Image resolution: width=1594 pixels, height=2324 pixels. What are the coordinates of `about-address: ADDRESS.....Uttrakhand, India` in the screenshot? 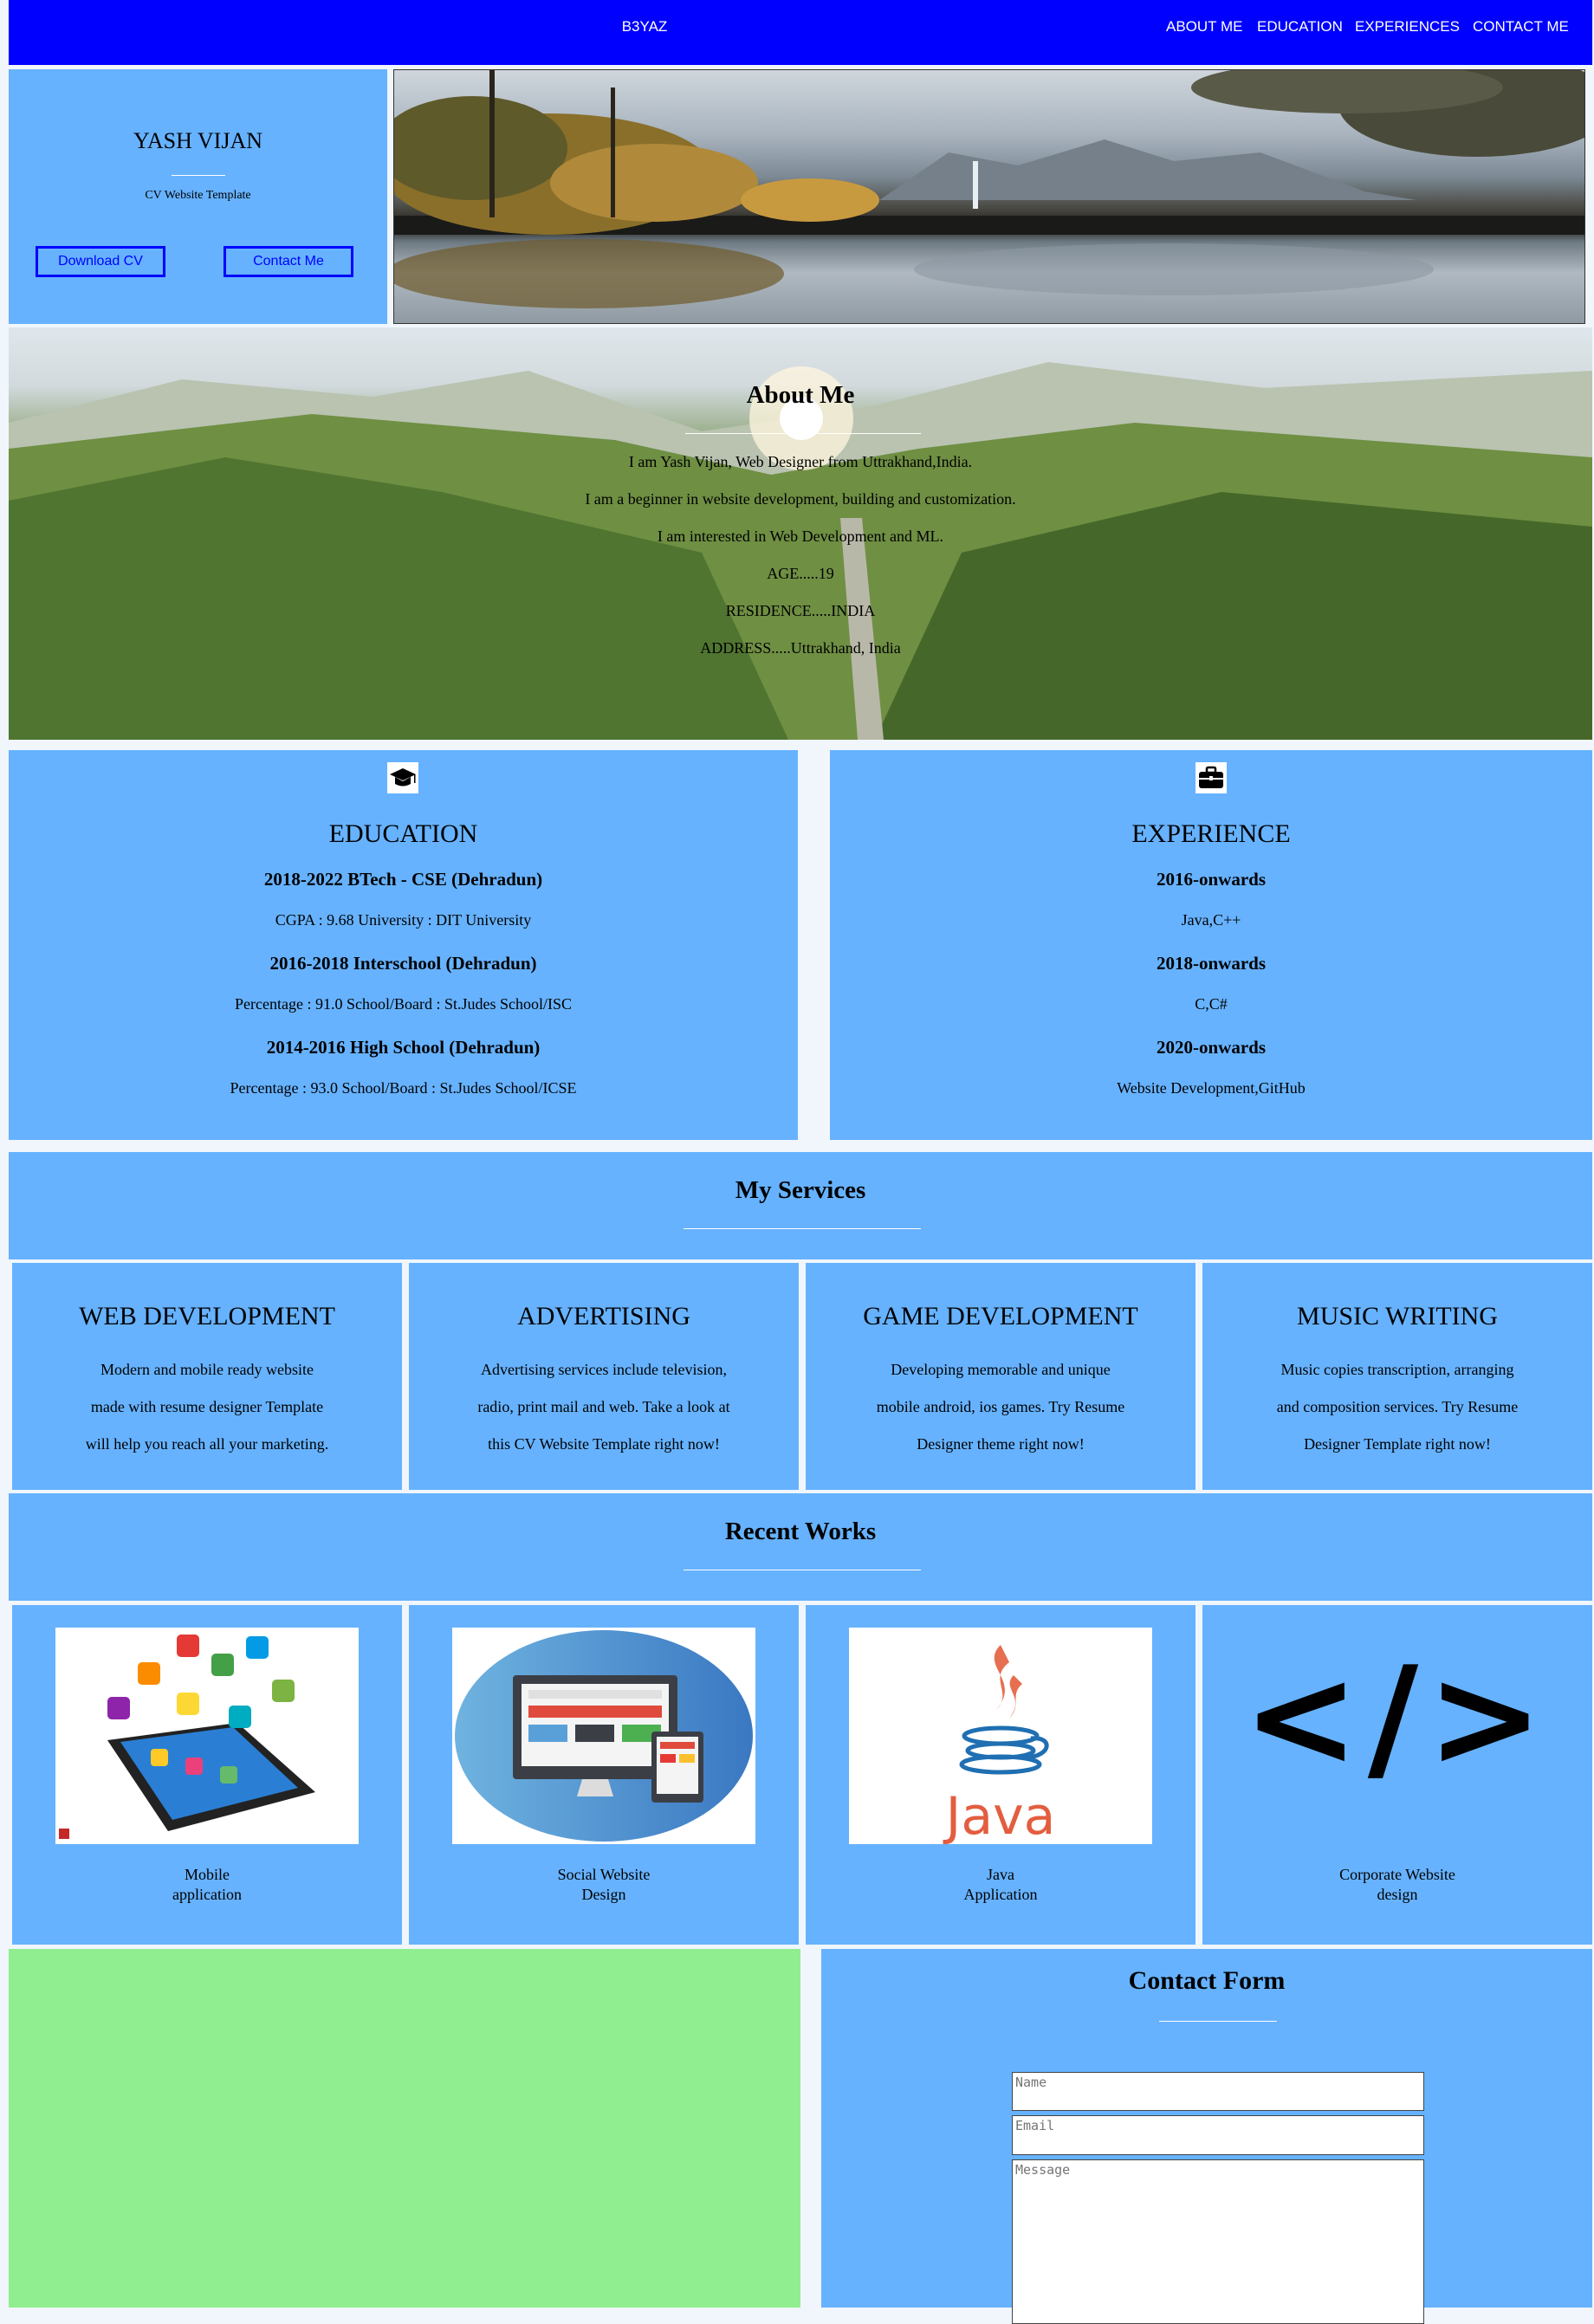 It's located at (800, 648).